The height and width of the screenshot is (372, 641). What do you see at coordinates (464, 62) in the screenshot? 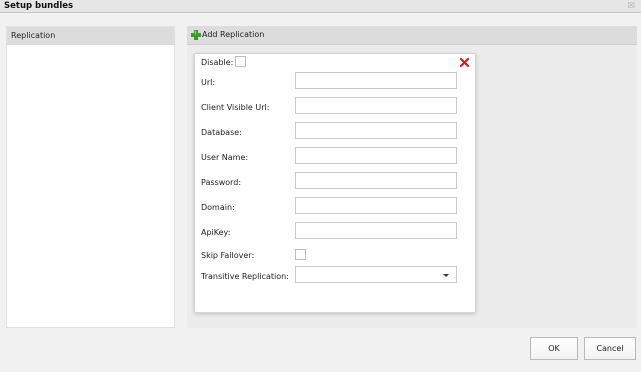
I see `remove-icon` at bounding box center [464, 62].